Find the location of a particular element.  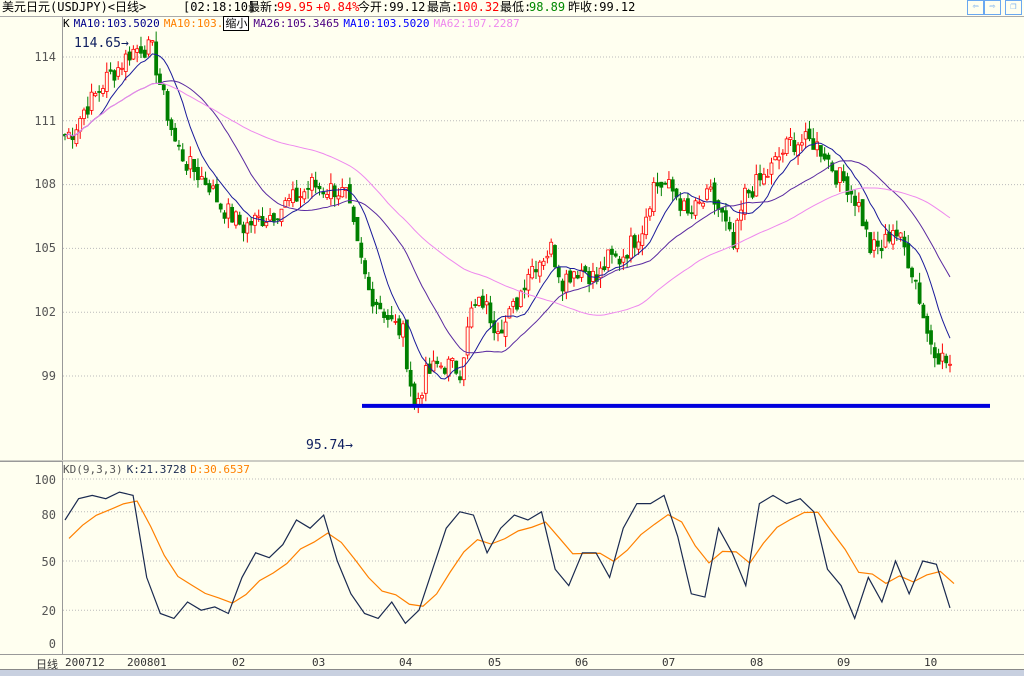

date-label: 07 is located at coordinates (669, 662).